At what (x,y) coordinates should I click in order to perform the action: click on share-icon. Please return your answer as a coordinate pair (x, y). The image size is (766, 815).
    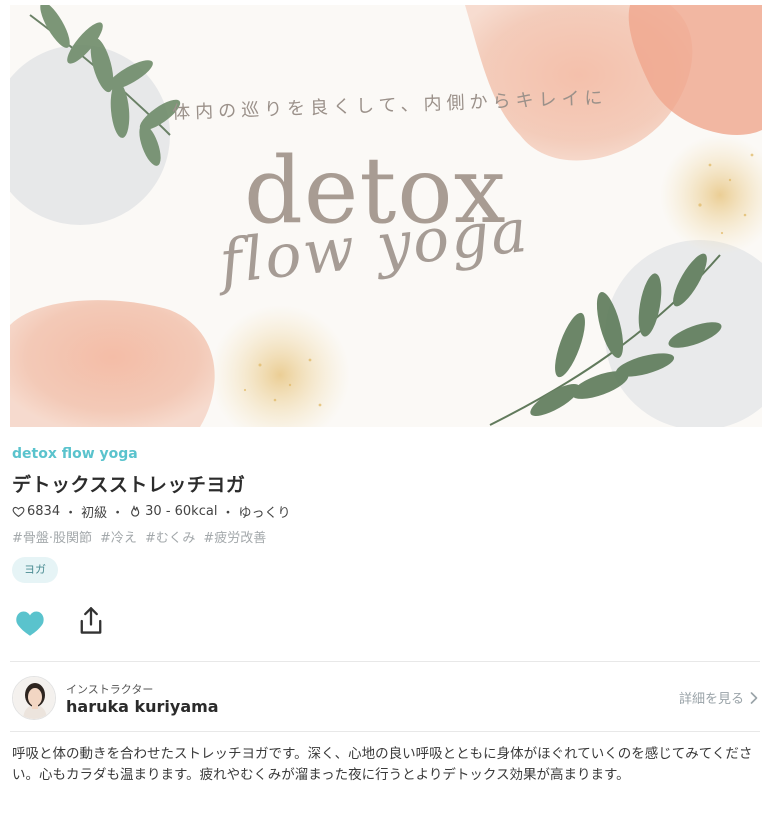
    Looking at the image, I should click on (91, 620).